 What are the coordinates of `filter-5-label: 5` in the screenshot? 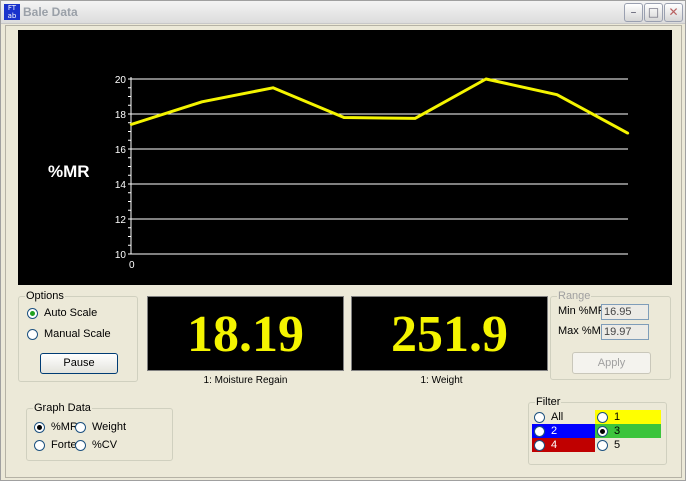 It's located at (617, 445).